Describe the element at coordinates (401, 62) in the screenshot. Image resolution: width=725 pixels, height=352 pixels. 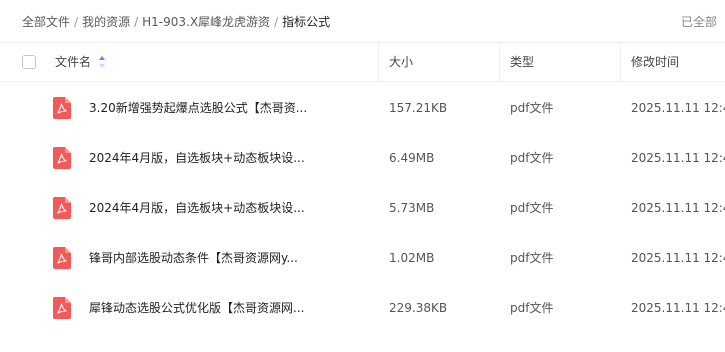
I see `column-header-size: 大小` at that location.